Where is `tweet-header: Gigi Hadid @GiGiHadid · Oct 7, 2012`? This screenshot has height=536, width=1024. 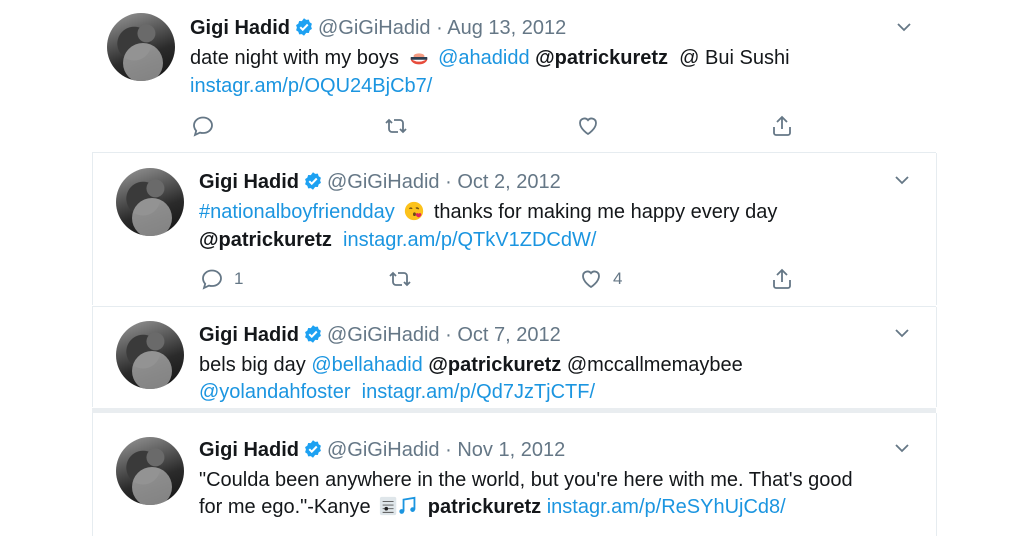 tweet-header: Gigi Hadid @GiGiHadid · Oct 7, 2012 is located at coordinates (380, 335).